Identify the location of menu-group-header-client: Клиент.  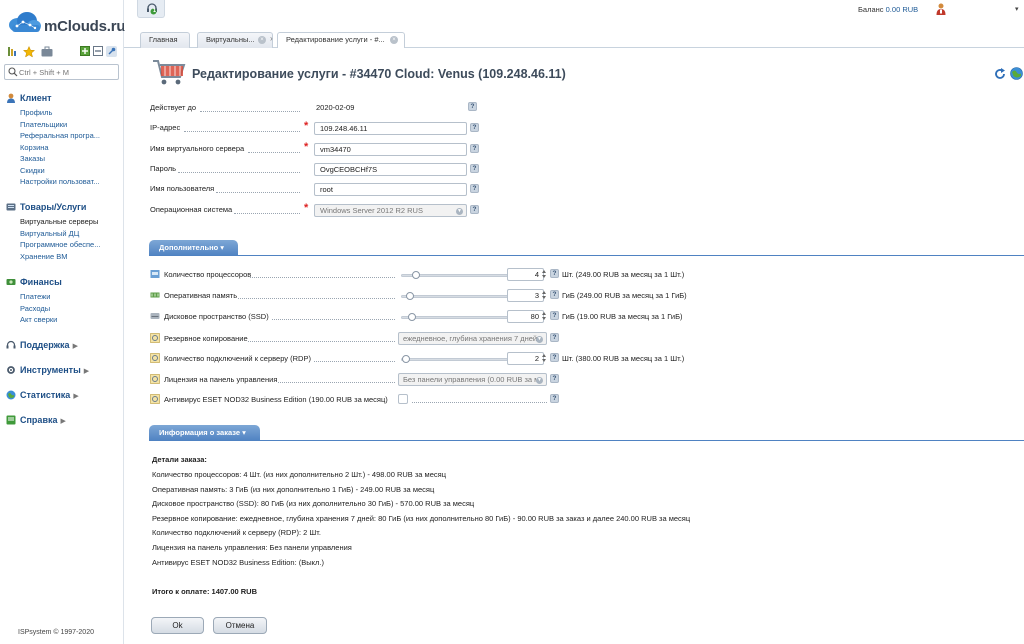
(63, 98).